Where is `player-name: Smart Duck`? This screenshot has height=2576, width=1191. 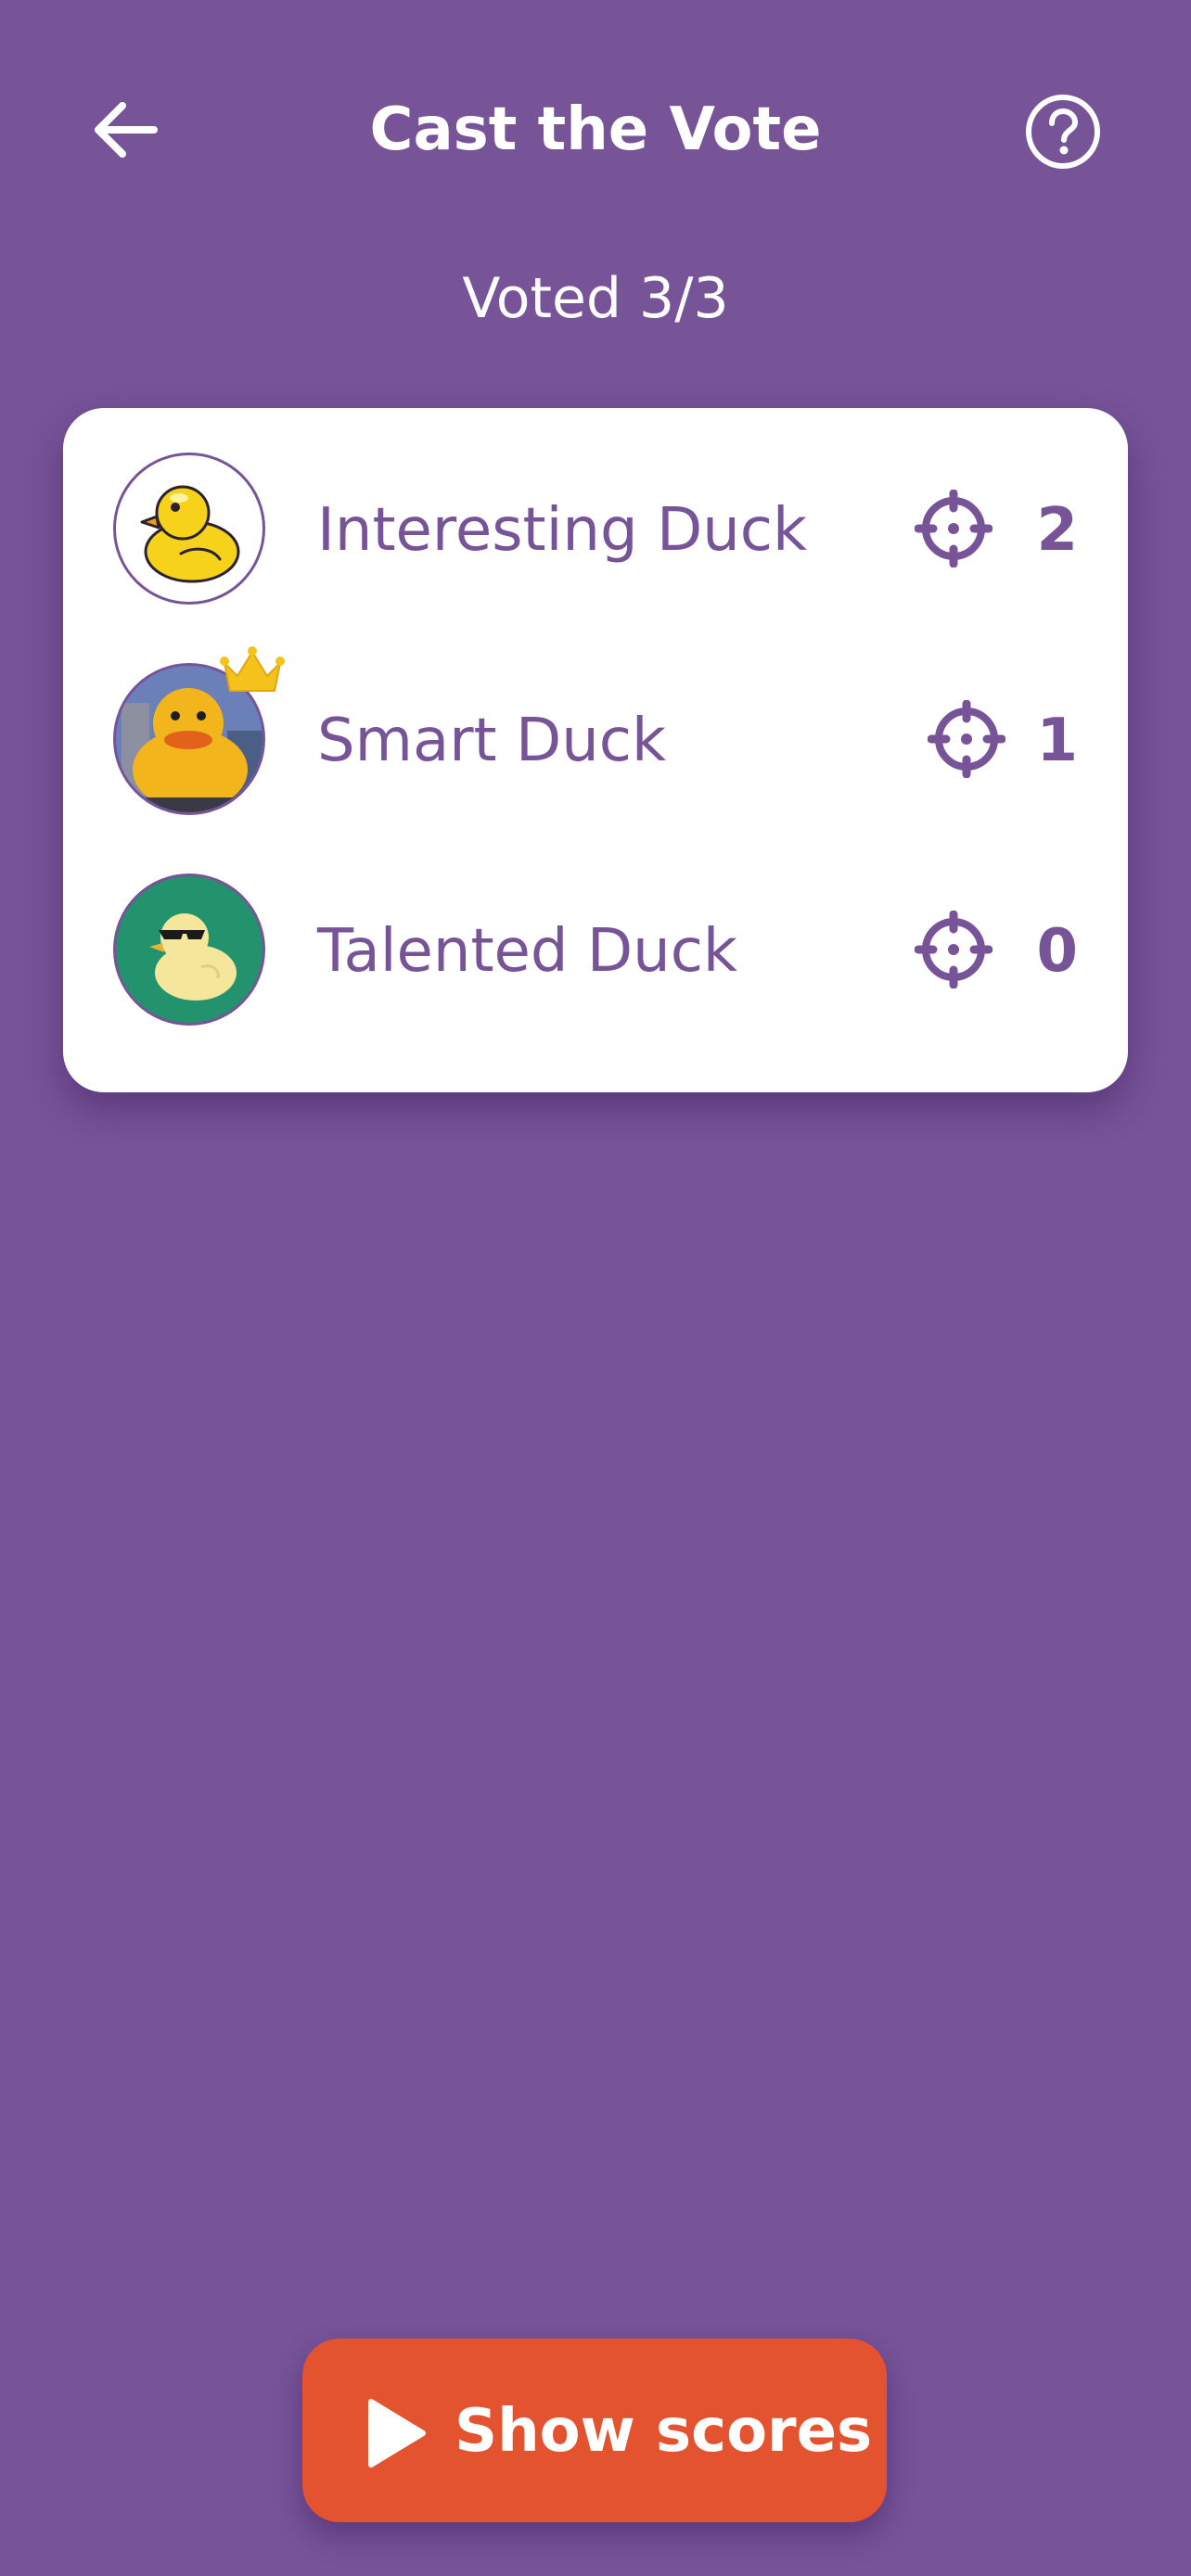
player-name: Smart Duck is located at coordinates (492, 741).